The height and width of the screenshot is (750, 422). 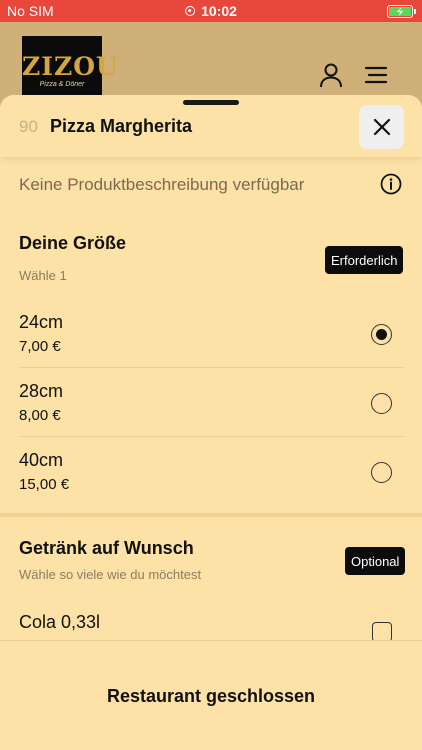 I want to click on product-name: Pizza Margherita, so click(x=121, y=126).